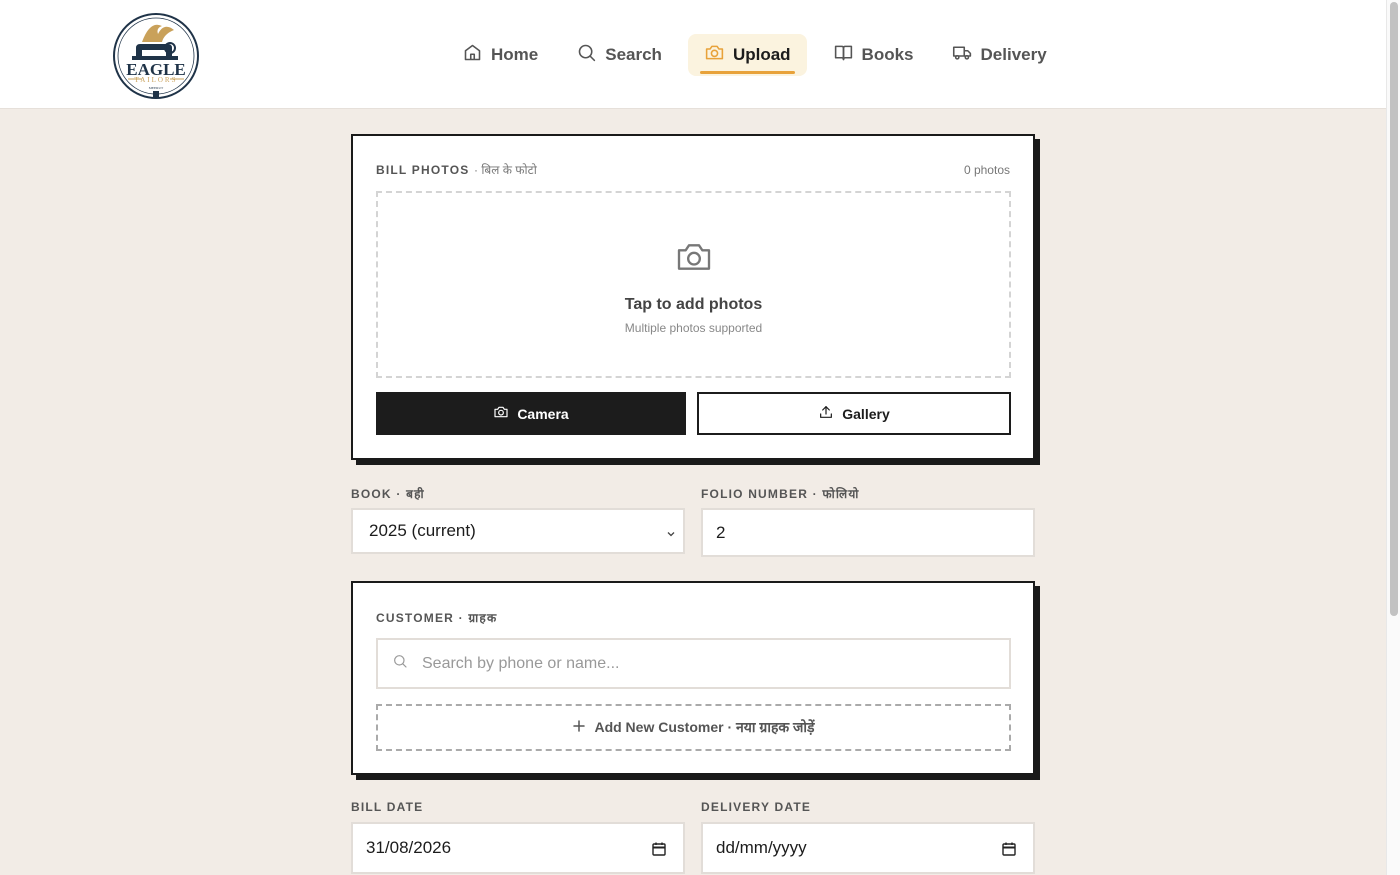 The image size is (1400, 875). I want to click on home-icon, so click(472, 55).